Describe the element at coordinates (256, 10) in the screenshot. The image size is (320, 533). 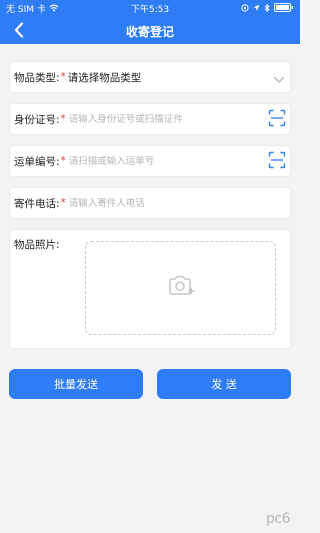
I see `location-icon` at that location.